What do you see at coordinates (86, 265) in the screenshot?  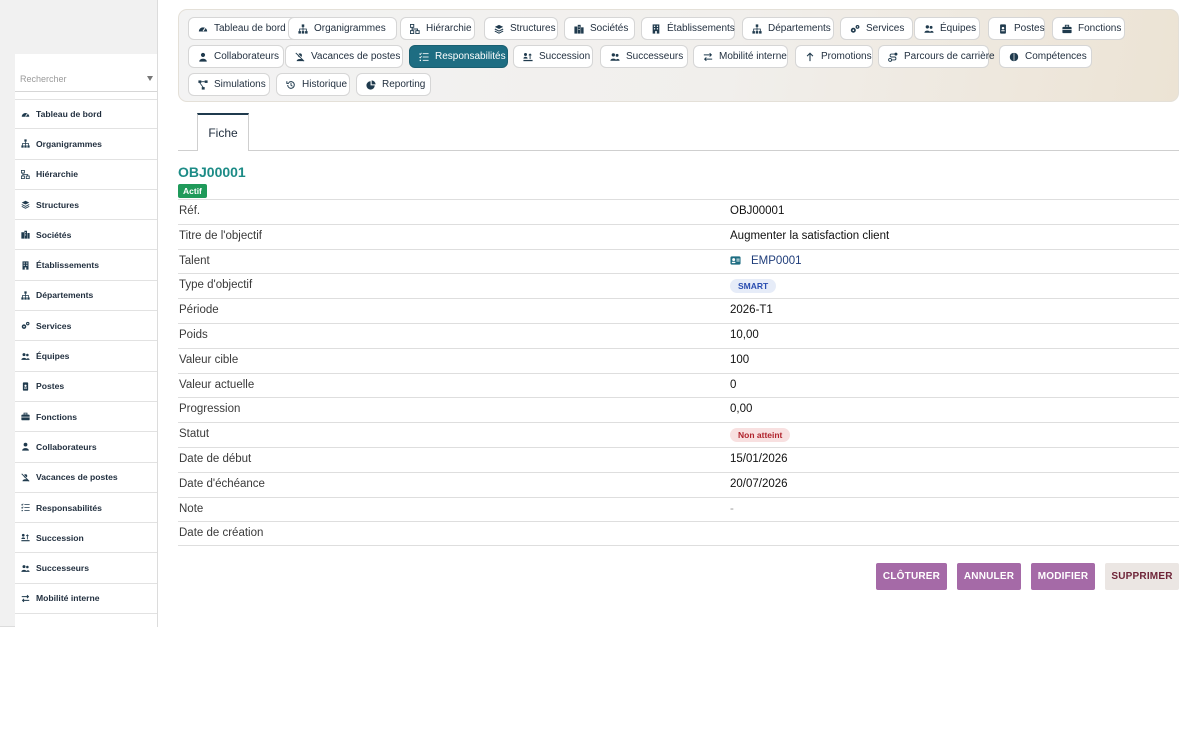 I see `sidebar-item-etablissements: Établissements` at bounding box center [86, 265].